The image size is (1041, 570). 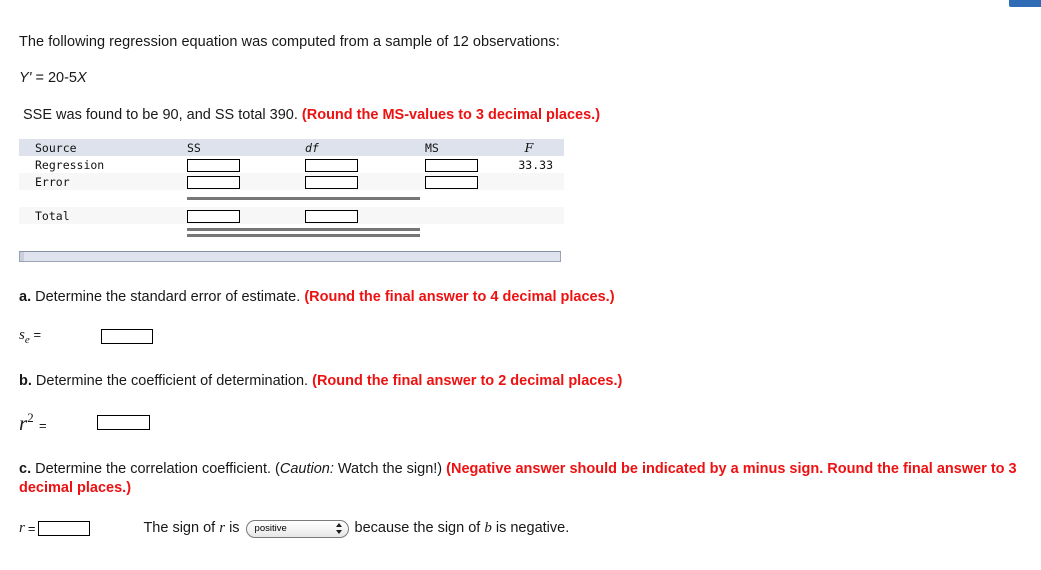 I want to click on total-df-cell, so click(x=365, y=215).